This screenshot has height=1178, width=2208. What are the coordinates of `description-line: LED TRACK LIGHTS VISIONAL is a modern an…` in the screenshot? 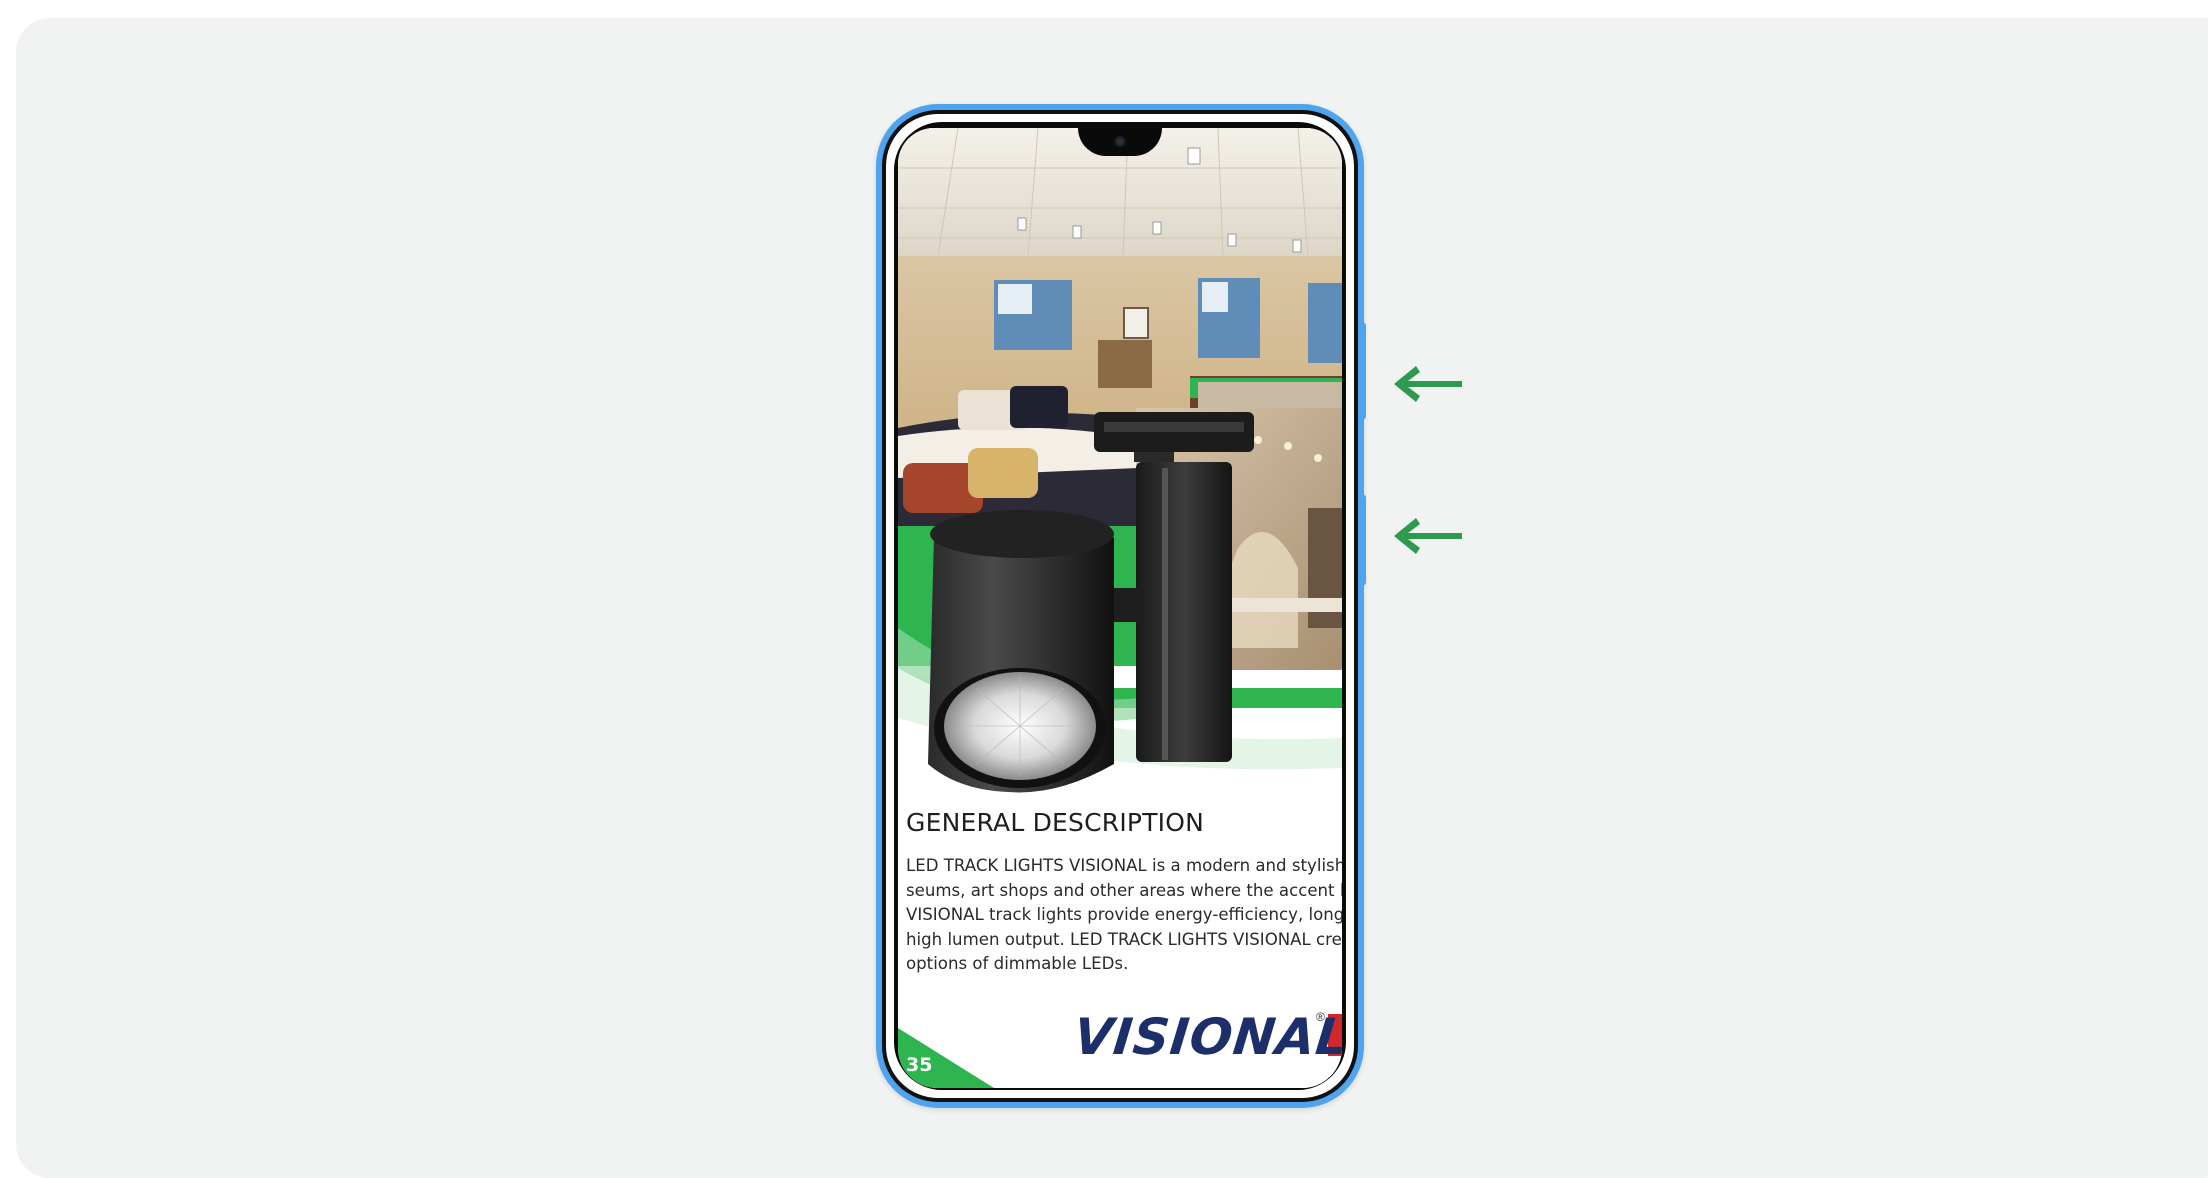 It's located at (1124, 865).